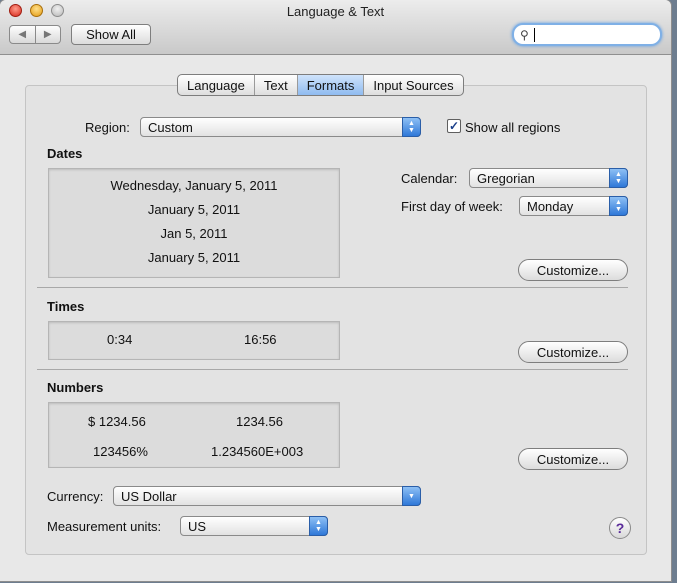 The height and width of the screenshot is (583, 677). Describe the element at coordinates (104, 526) in the screenshot. I see `measurement-label: Measurement units:` at that location.